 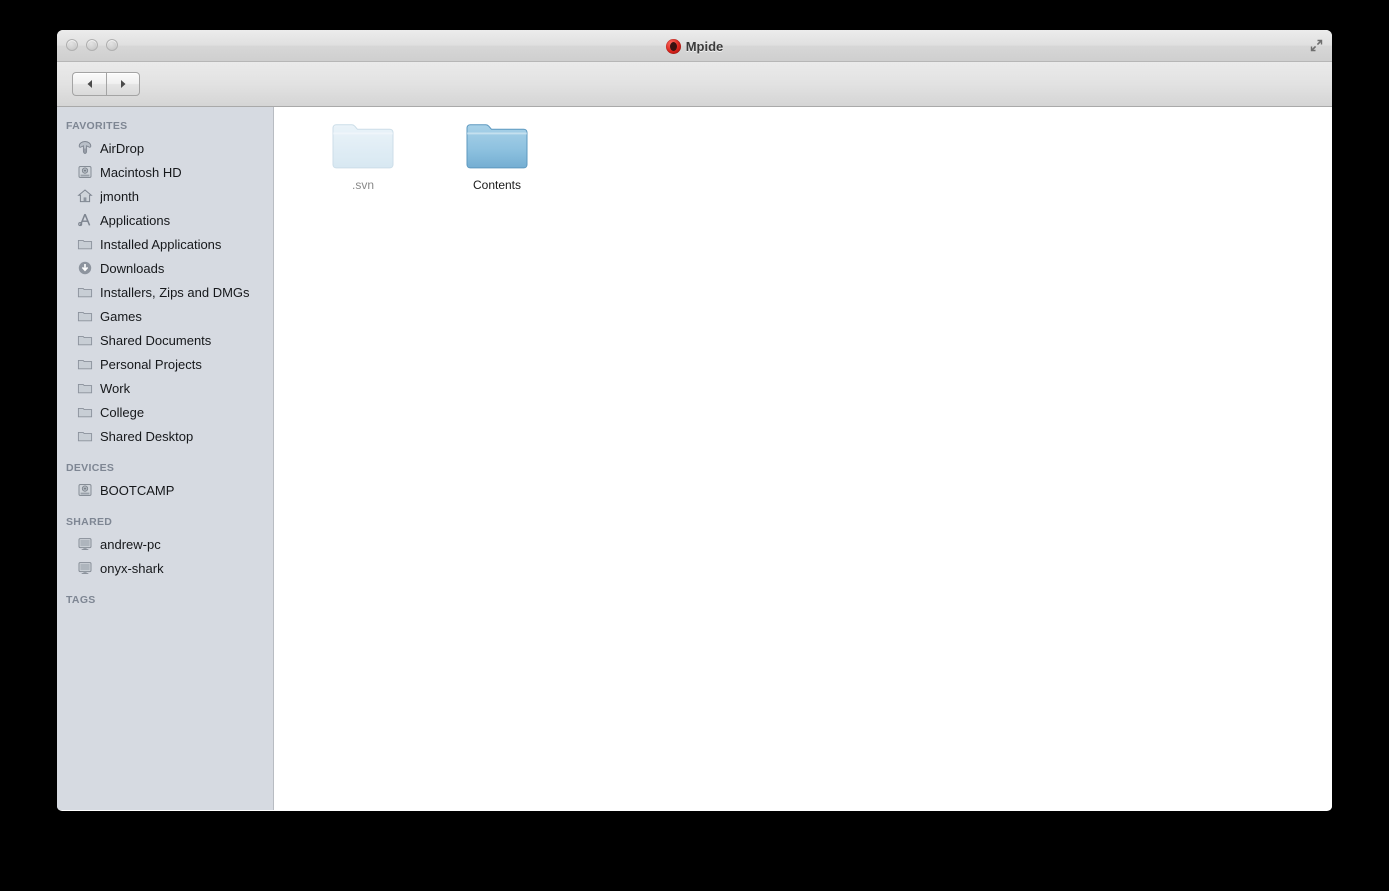 What do you see at coordinates (694, 103) in the screenshot?
I see `finder-toolbar` at bounding box center [694, 103].